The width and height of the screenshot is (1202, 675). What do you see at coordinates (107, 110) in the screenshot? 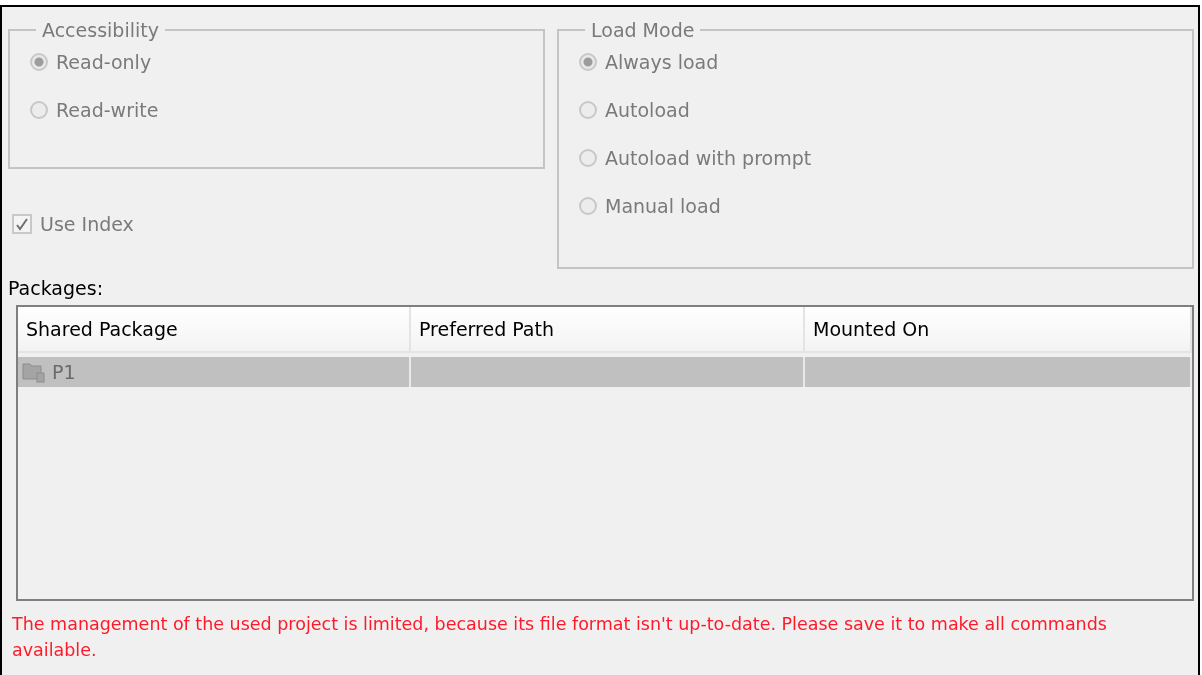
I see `radio-label: Read-write` at bounding box center [107, 110].